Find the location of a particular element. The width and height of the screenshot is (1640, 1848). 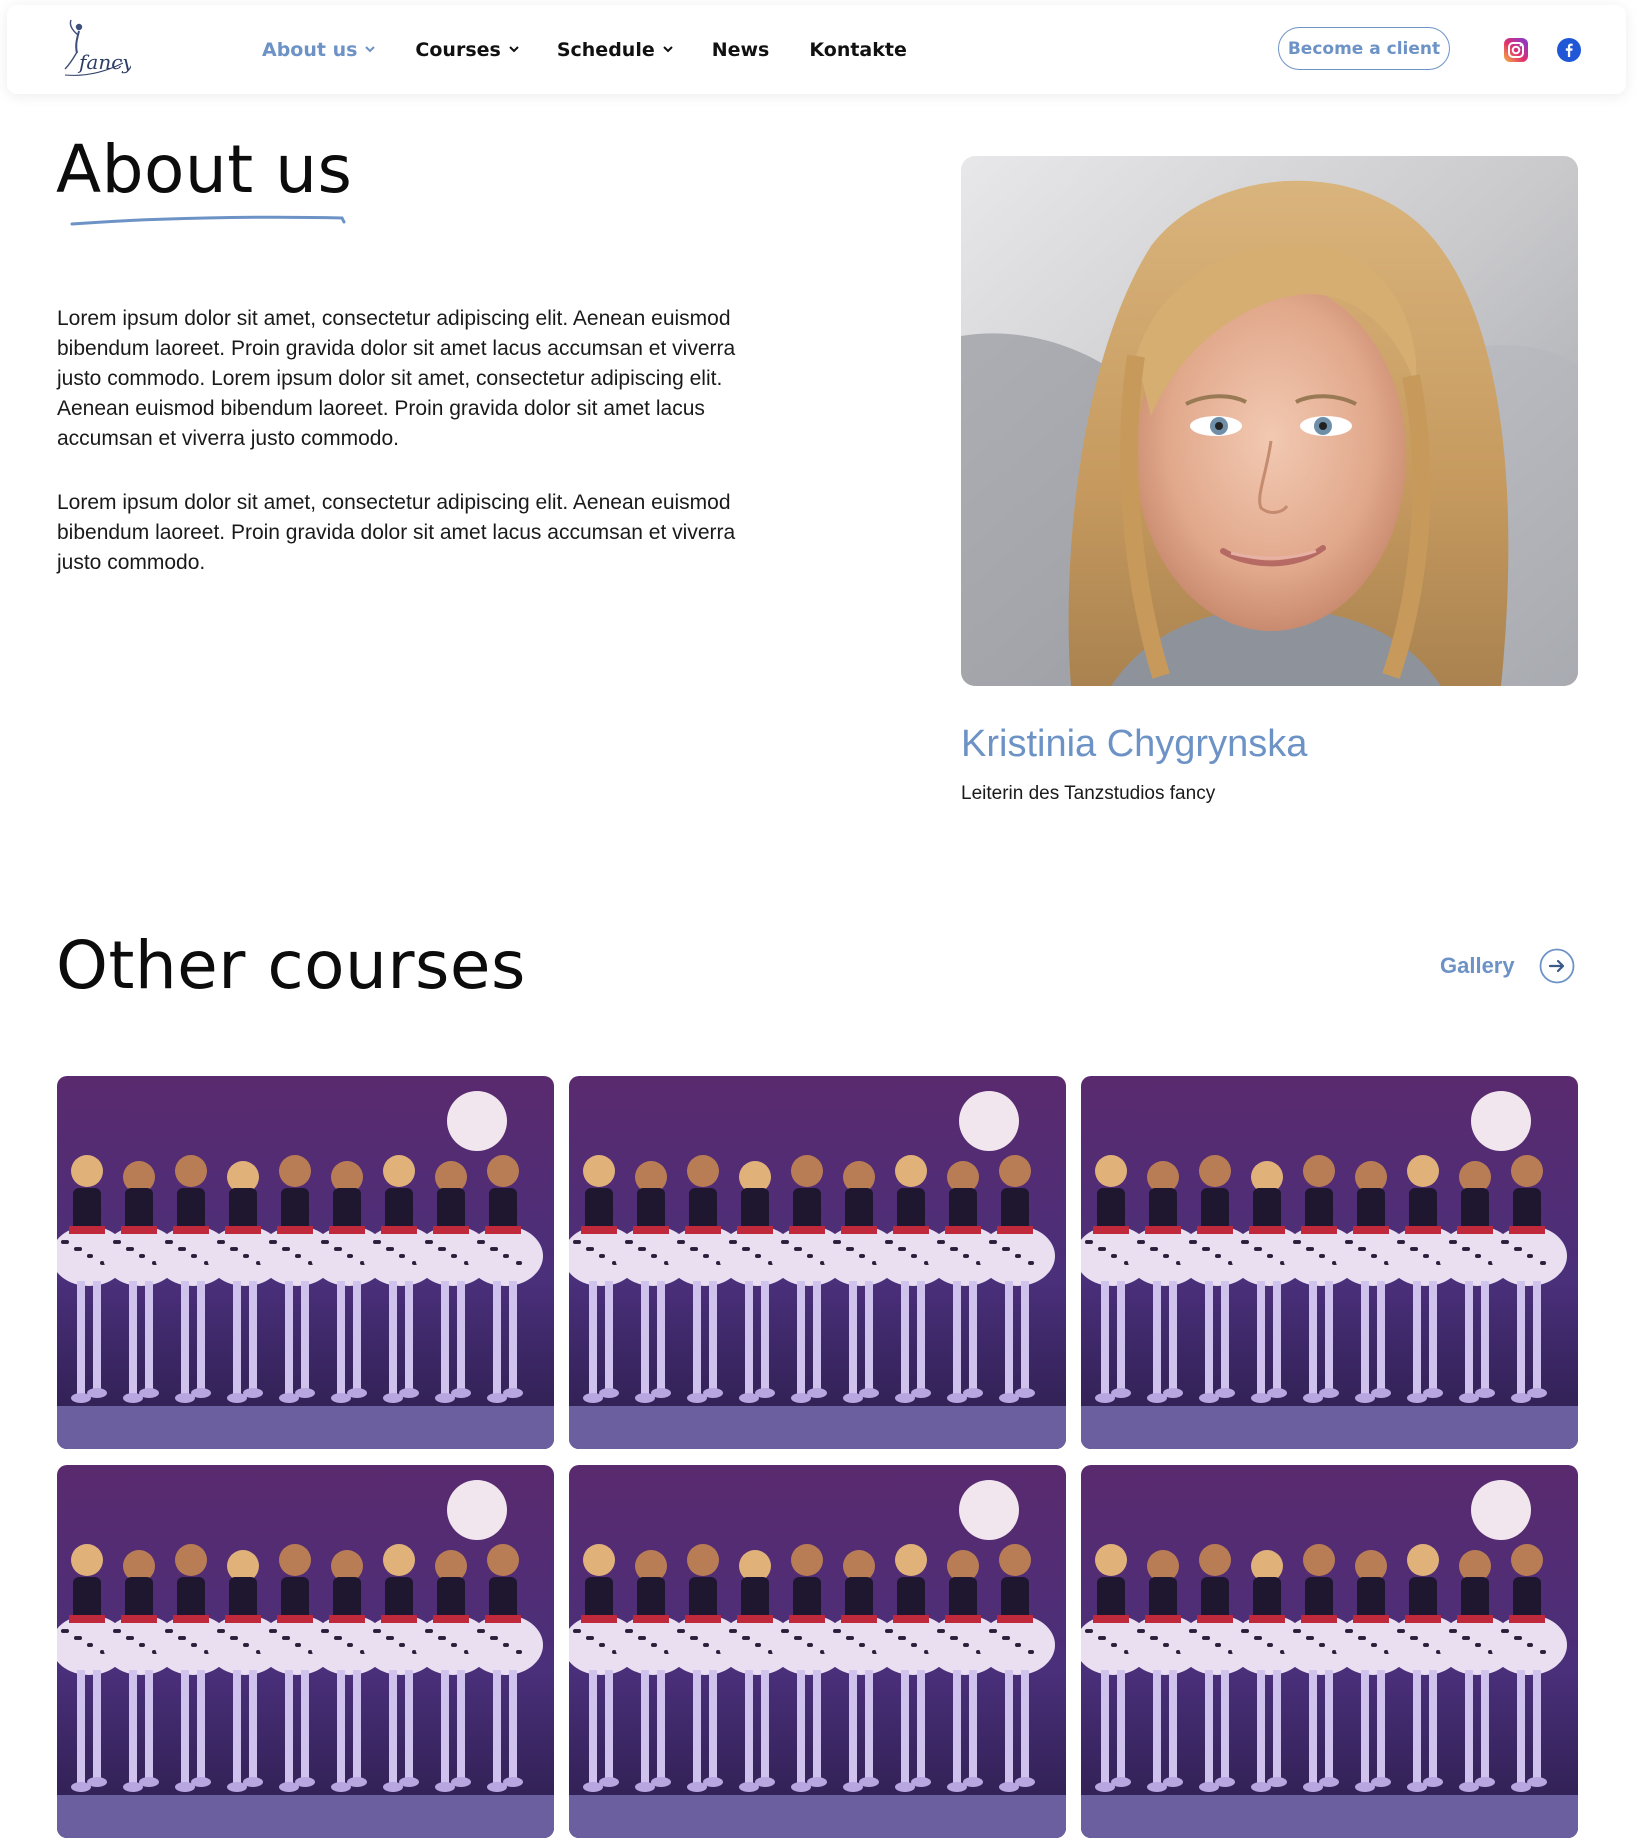

nav-schedule: Schedule is located at coordinates (615, 50).